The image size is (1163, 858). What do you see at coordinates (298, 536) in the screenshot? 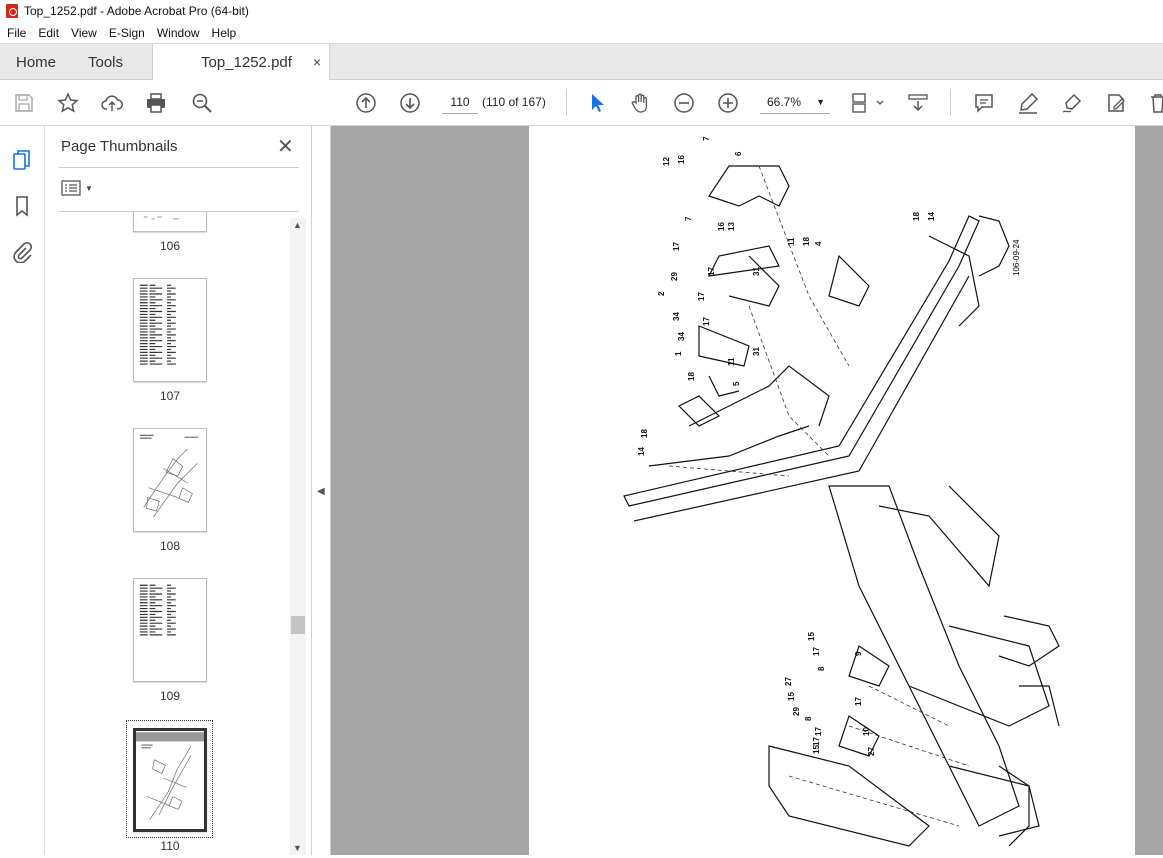
I see `thumbnails-scrollbar: ▲ ▼` at bounding box center [298, 536].